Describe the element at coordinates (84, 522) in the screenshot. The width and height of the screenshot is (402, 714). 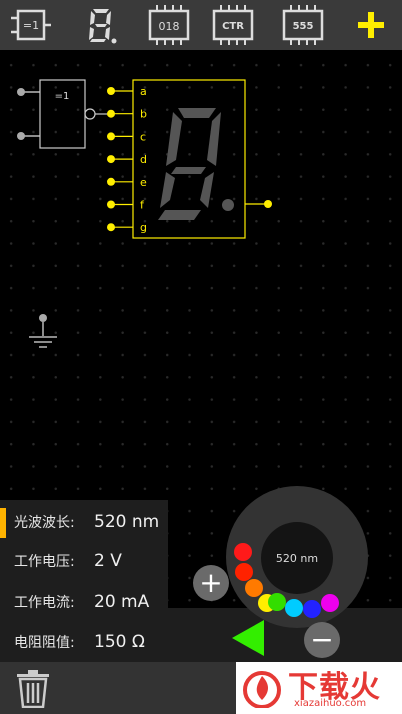
I see `param-row-wavelength: 光波波长: 520 nm` at that location.